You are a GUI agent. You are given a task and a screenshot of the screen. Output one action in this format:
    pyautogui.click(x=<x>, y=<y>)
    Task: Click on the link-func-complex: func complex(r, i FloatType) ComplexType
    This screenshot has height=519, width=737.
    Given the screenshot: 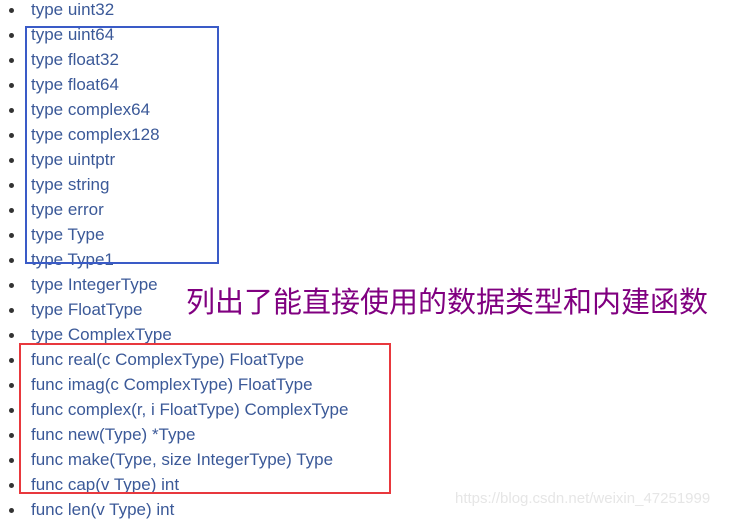 What is the action you would take?
    pyautogui.click(x=189, y=409)
    